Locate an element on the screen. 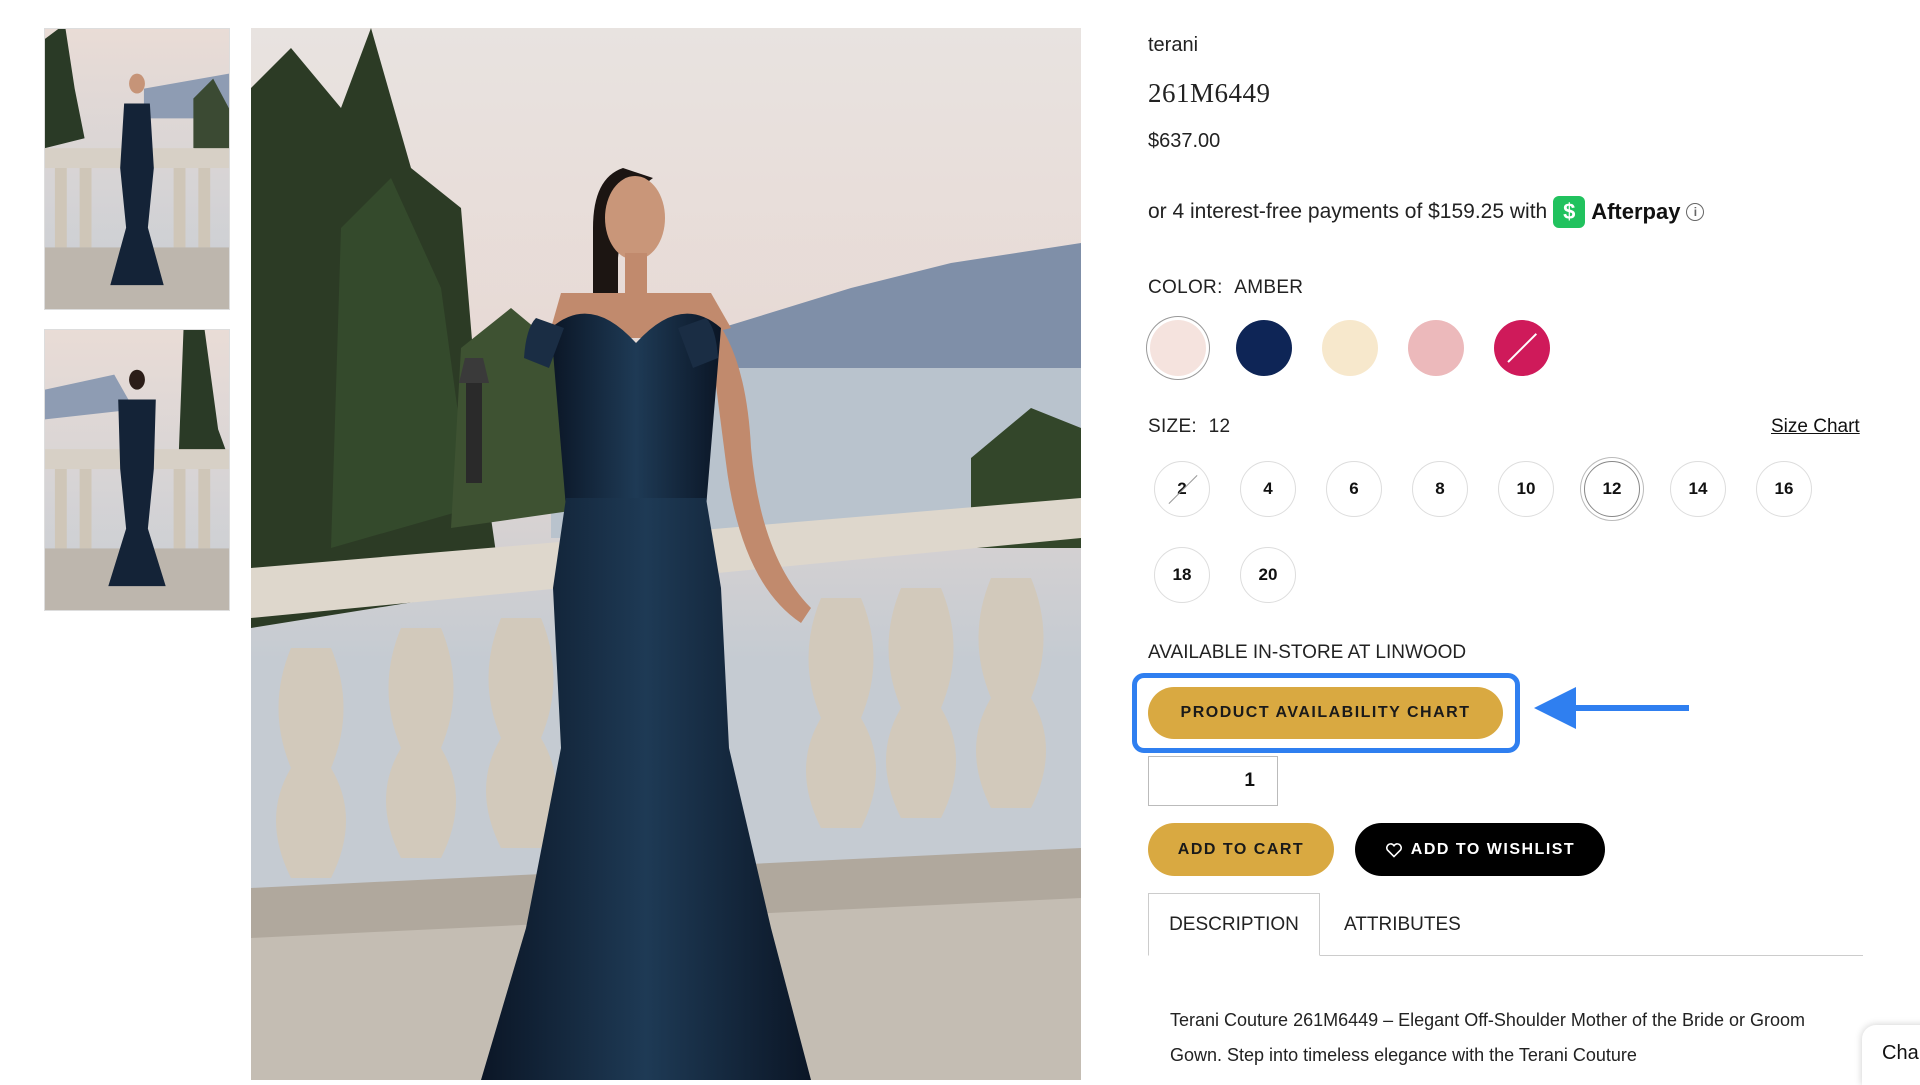 This screenshot has width=1920, height=1085. color-label: COLOR: is located at coordinates (1185, 287).